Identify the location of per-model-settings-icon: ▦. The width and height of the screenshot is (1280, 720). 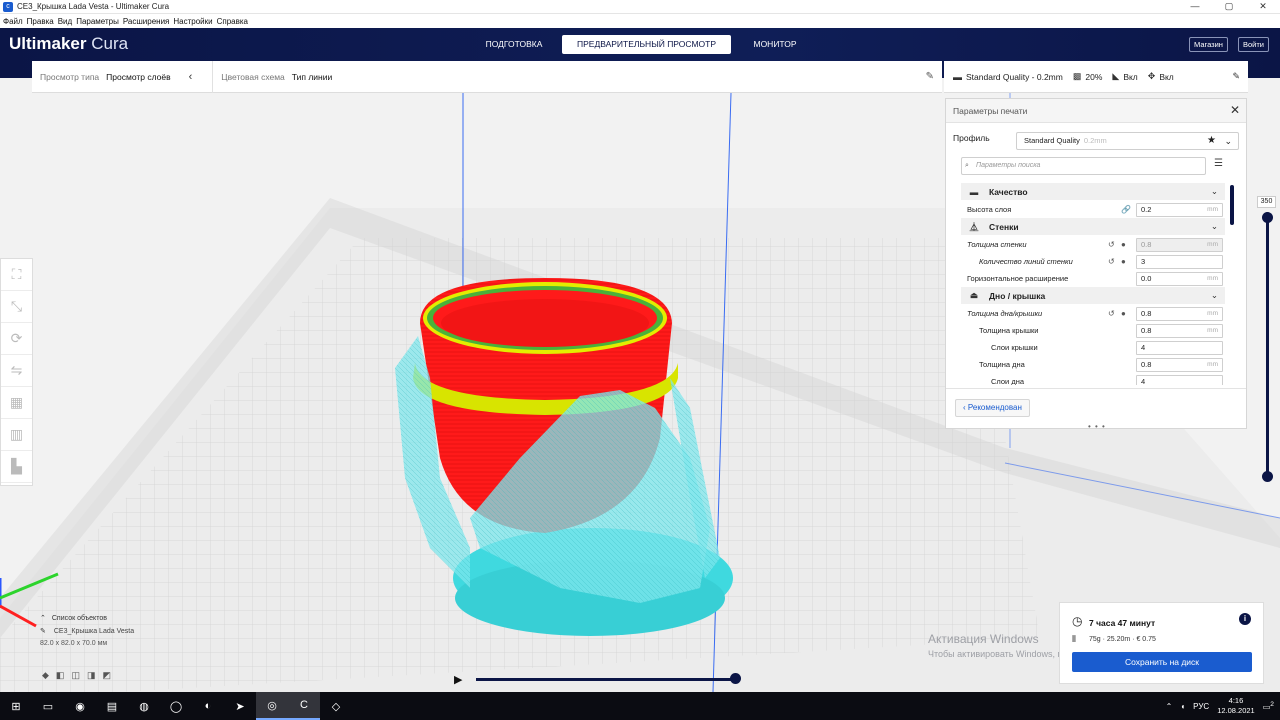
(16, 403).